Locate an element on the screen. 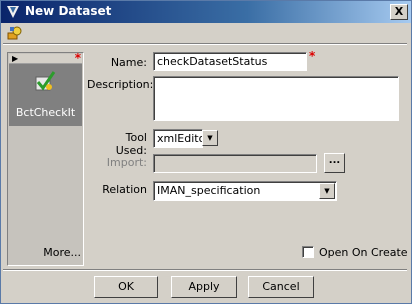  dataset-type-item: BctCheckIt is located at coordinates (45, 95).